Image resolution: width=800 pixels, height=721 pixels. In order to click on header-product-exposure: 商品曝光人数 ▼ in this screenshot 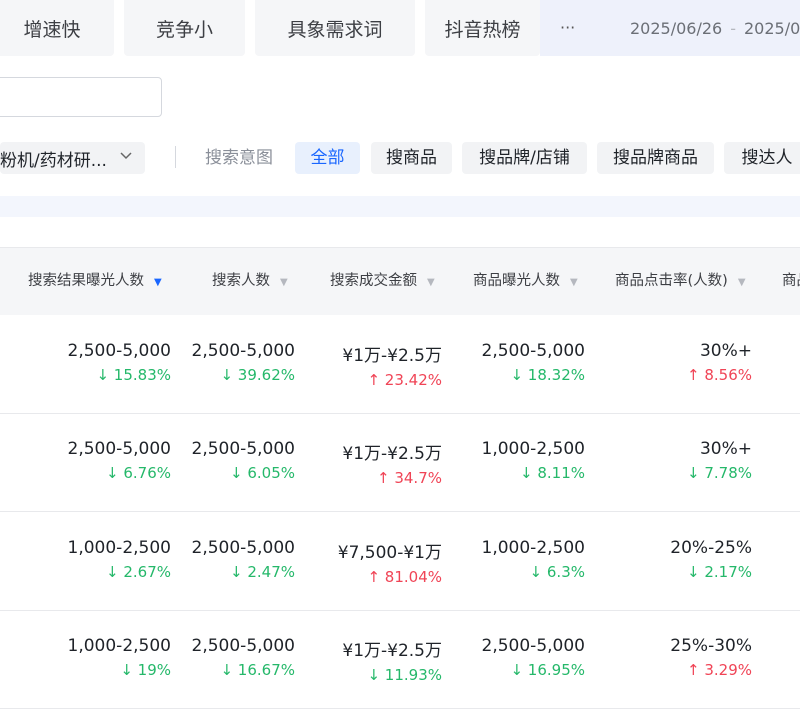, I will do `click(525, 281)`.